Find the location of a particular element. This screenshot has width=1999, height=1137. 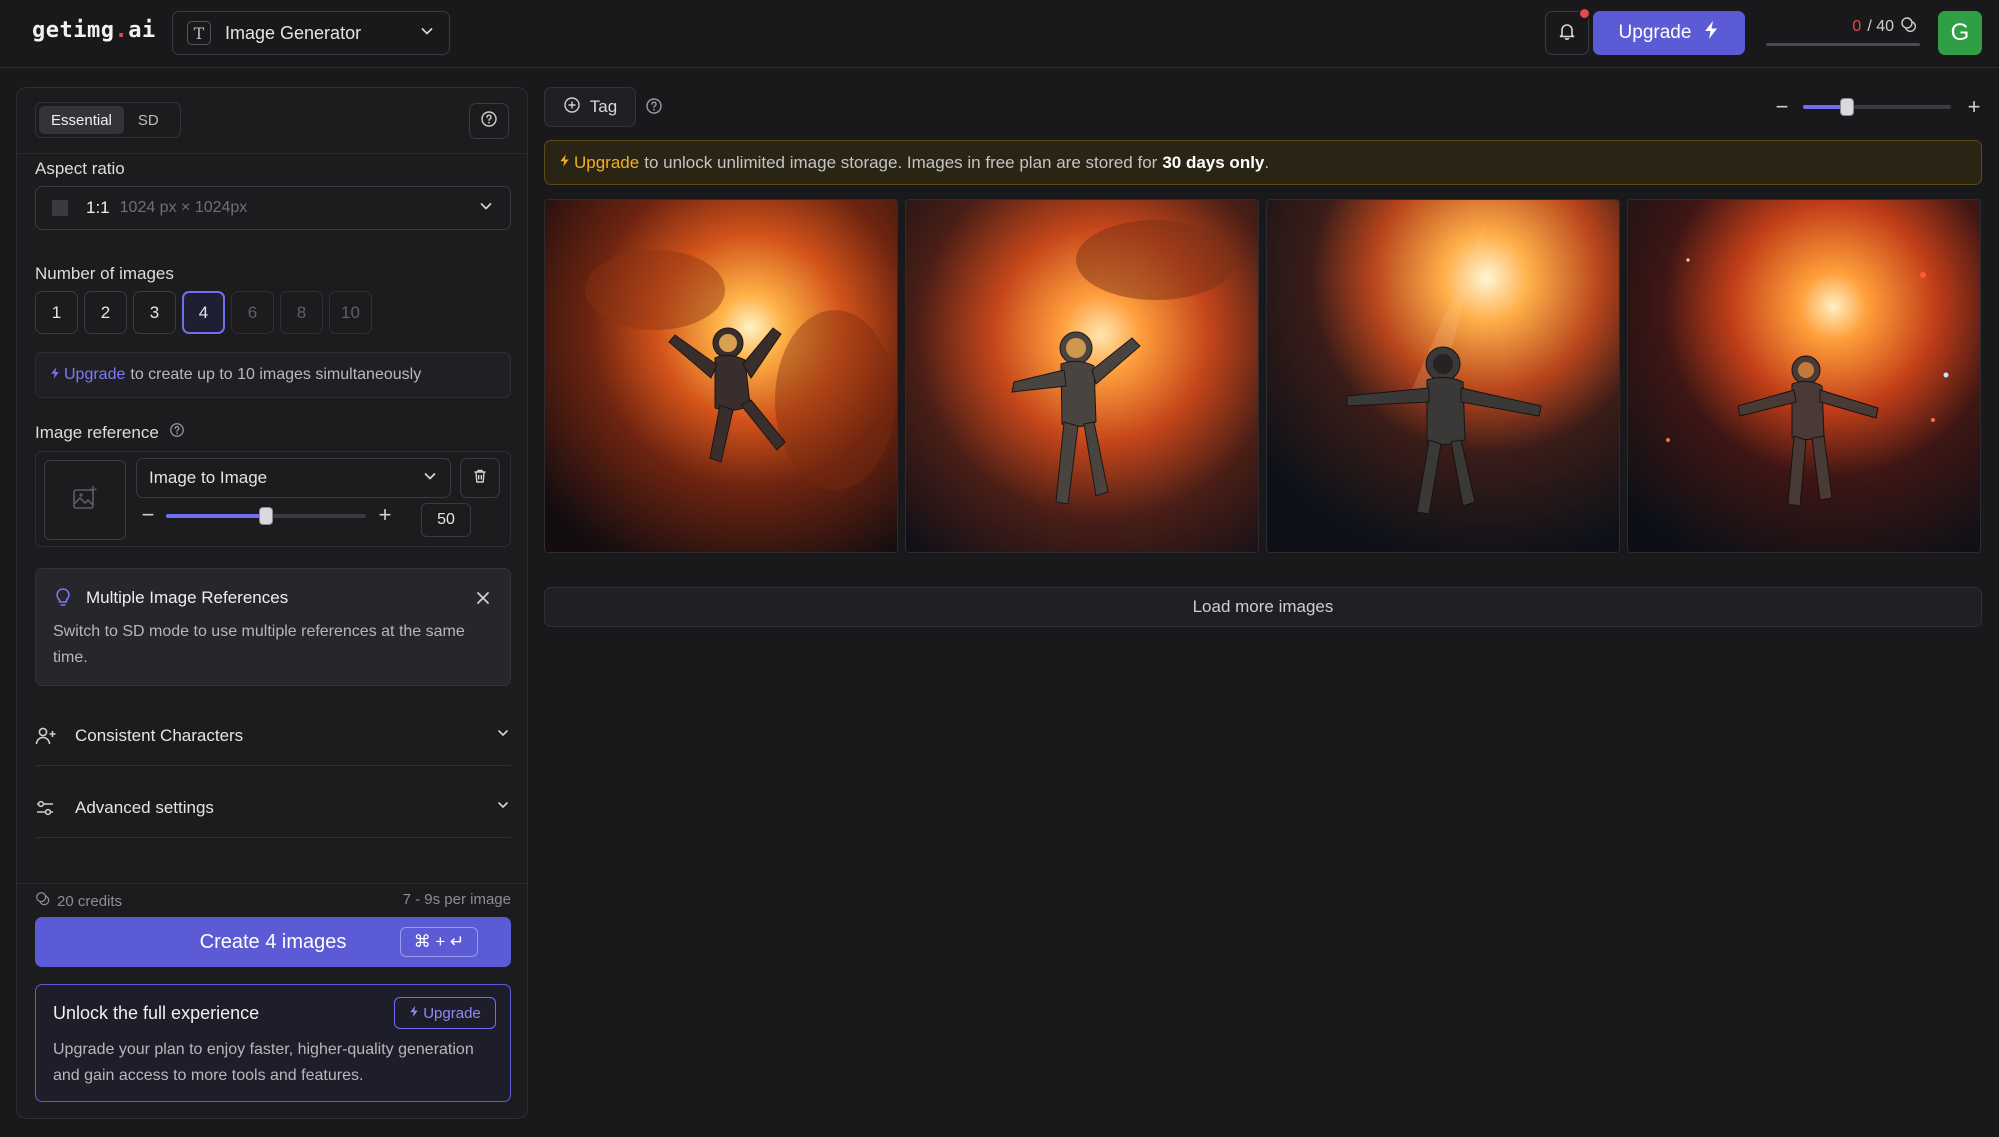

credits-counter: 0 / 40 is located at coordinates (1842, 27).